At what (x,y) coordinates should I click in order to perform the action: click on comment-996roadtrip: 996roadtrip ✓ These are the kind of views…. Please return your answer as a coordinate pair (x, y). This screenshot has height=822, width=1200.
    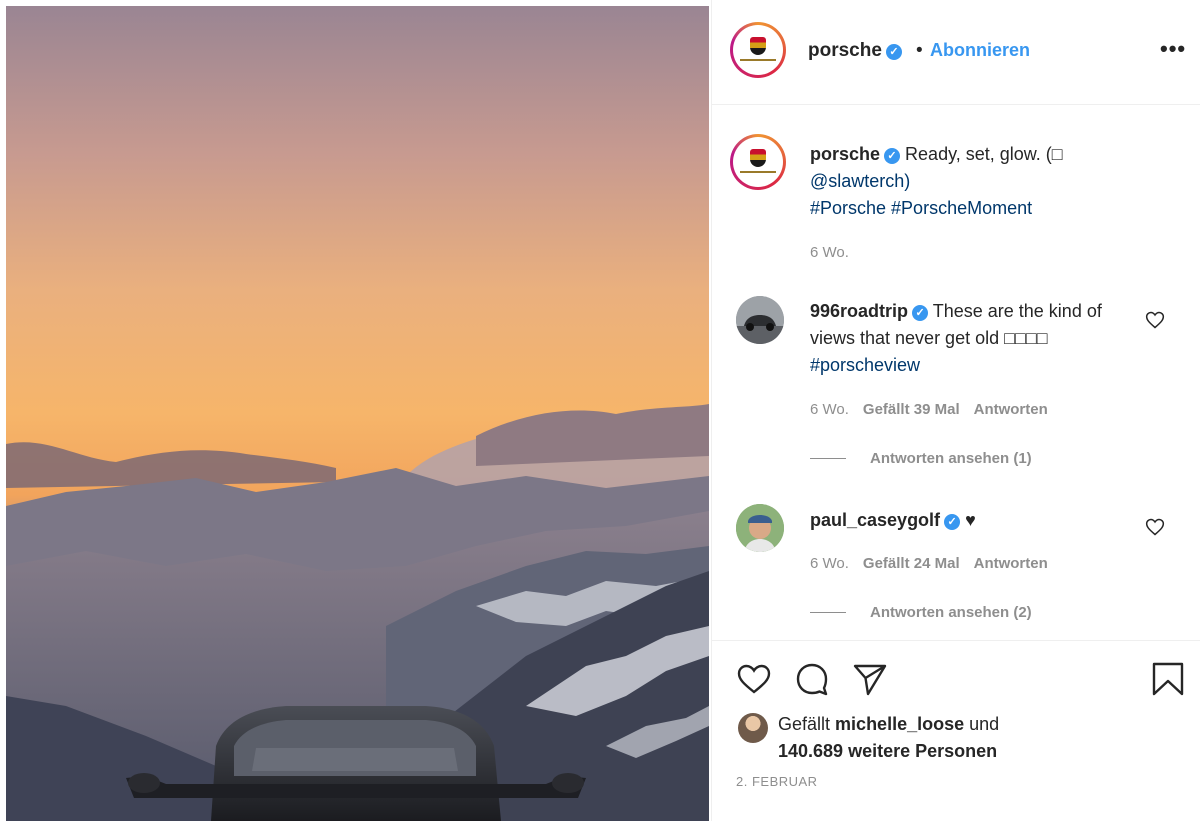
    Looking at the image, I should click on (975, 338).